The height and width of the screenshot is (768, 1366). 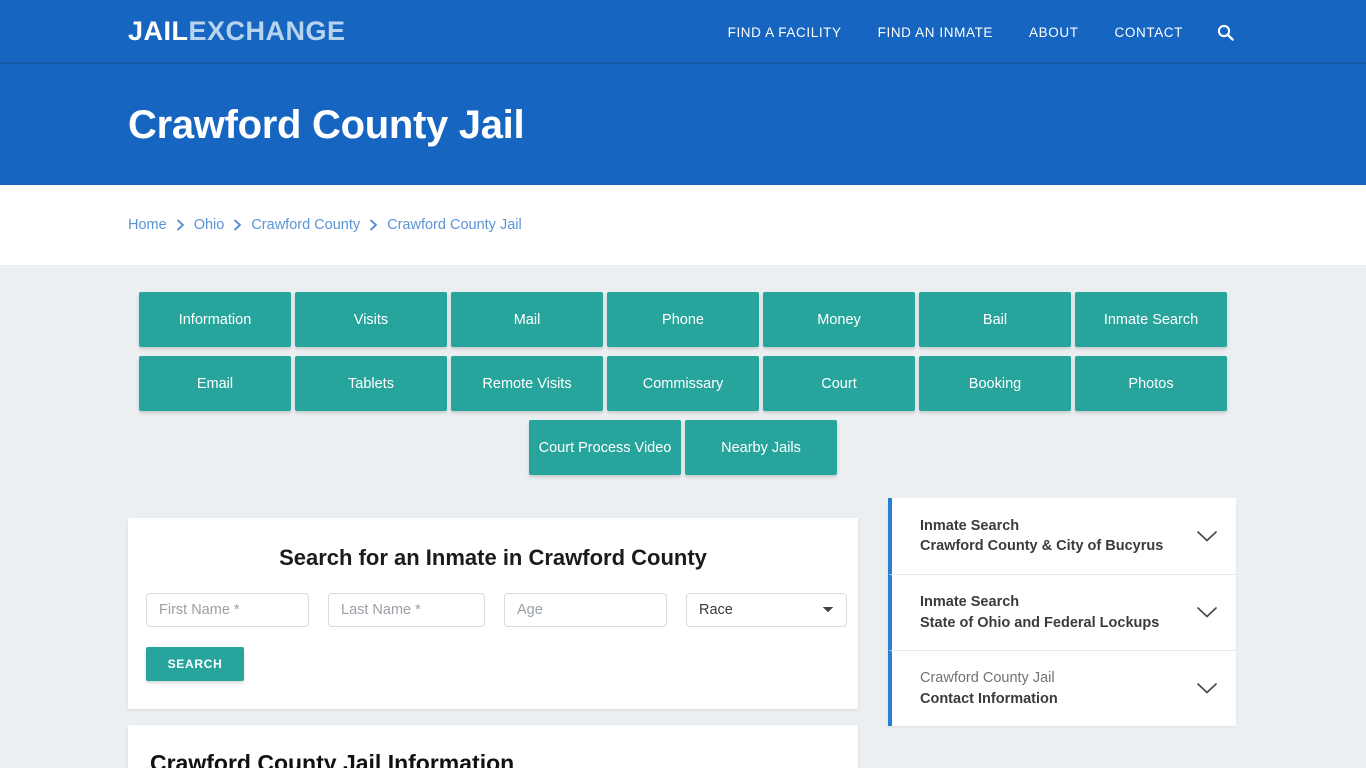 I want to click on section-button-court-process-video: Court Process Video, so click(x=605, y=447).